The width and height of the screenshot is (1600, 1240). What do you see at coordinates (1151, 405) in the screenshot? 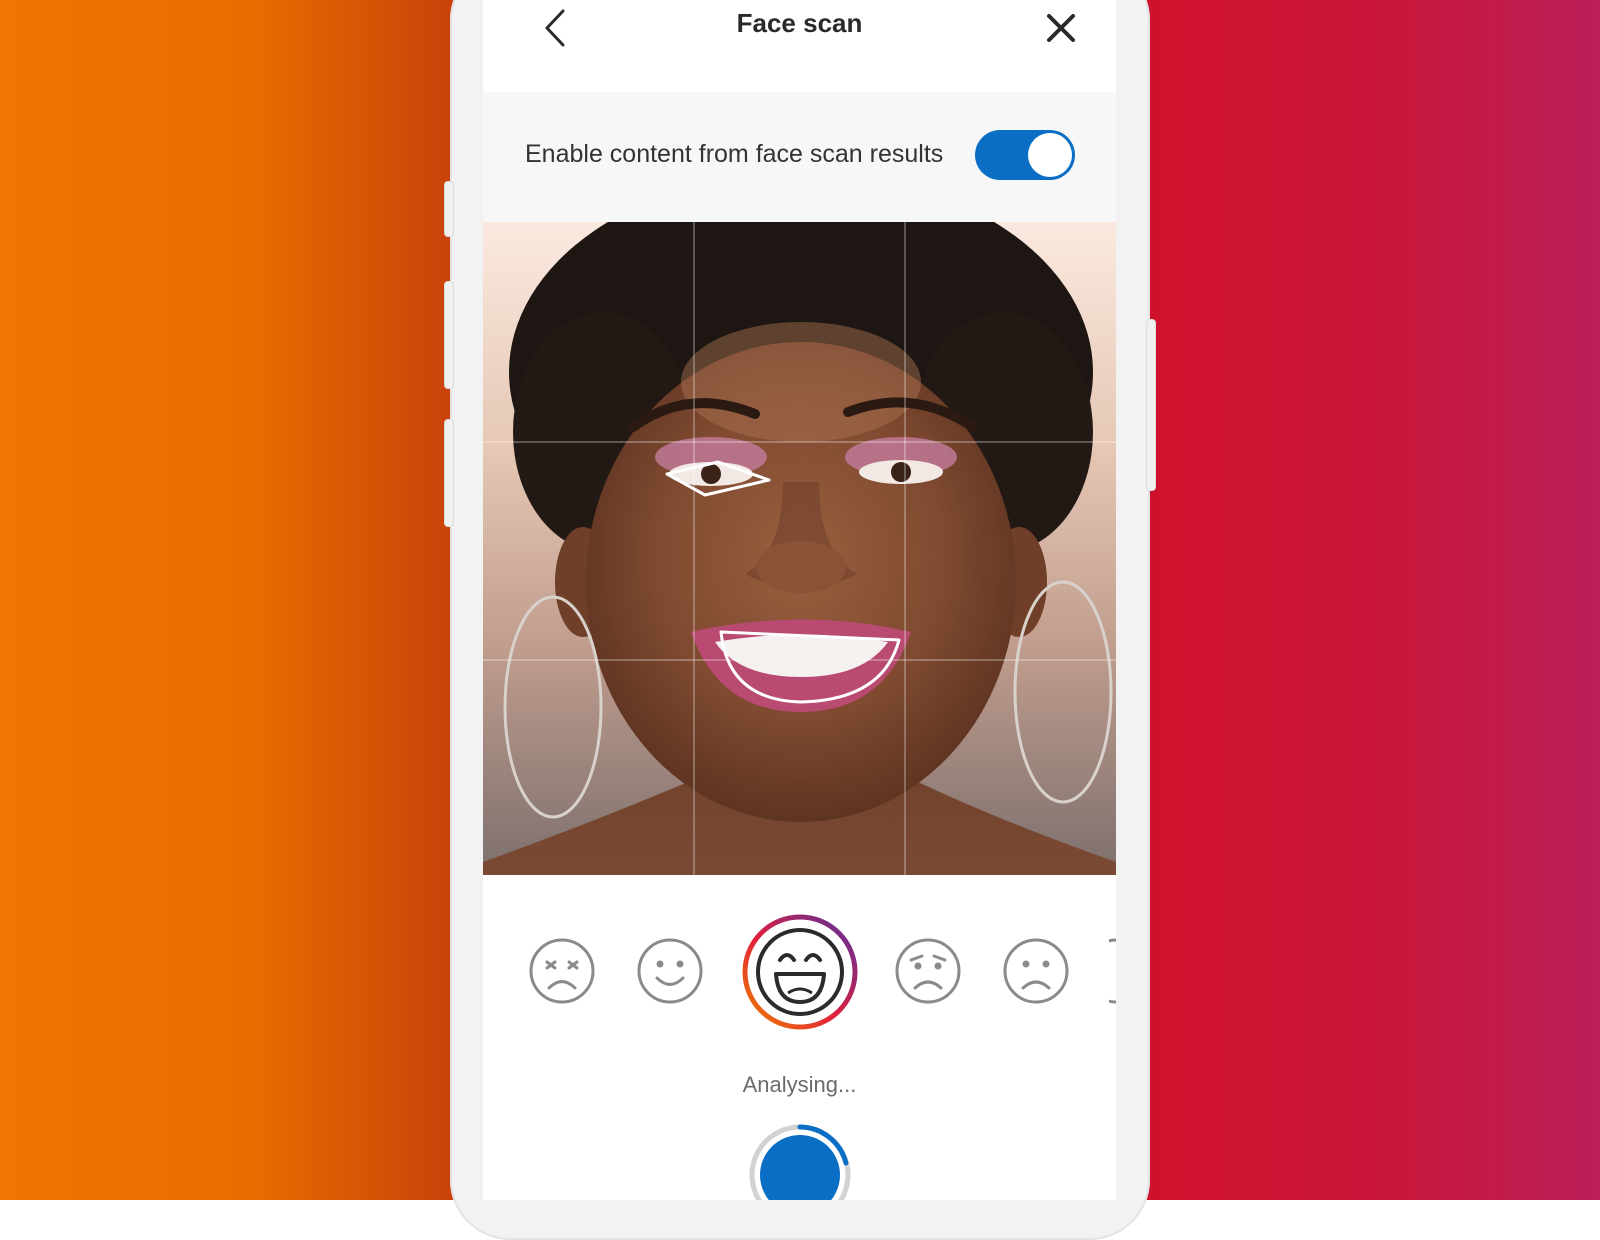
I see `phone-power-button` at bounding box center [1151, 405].